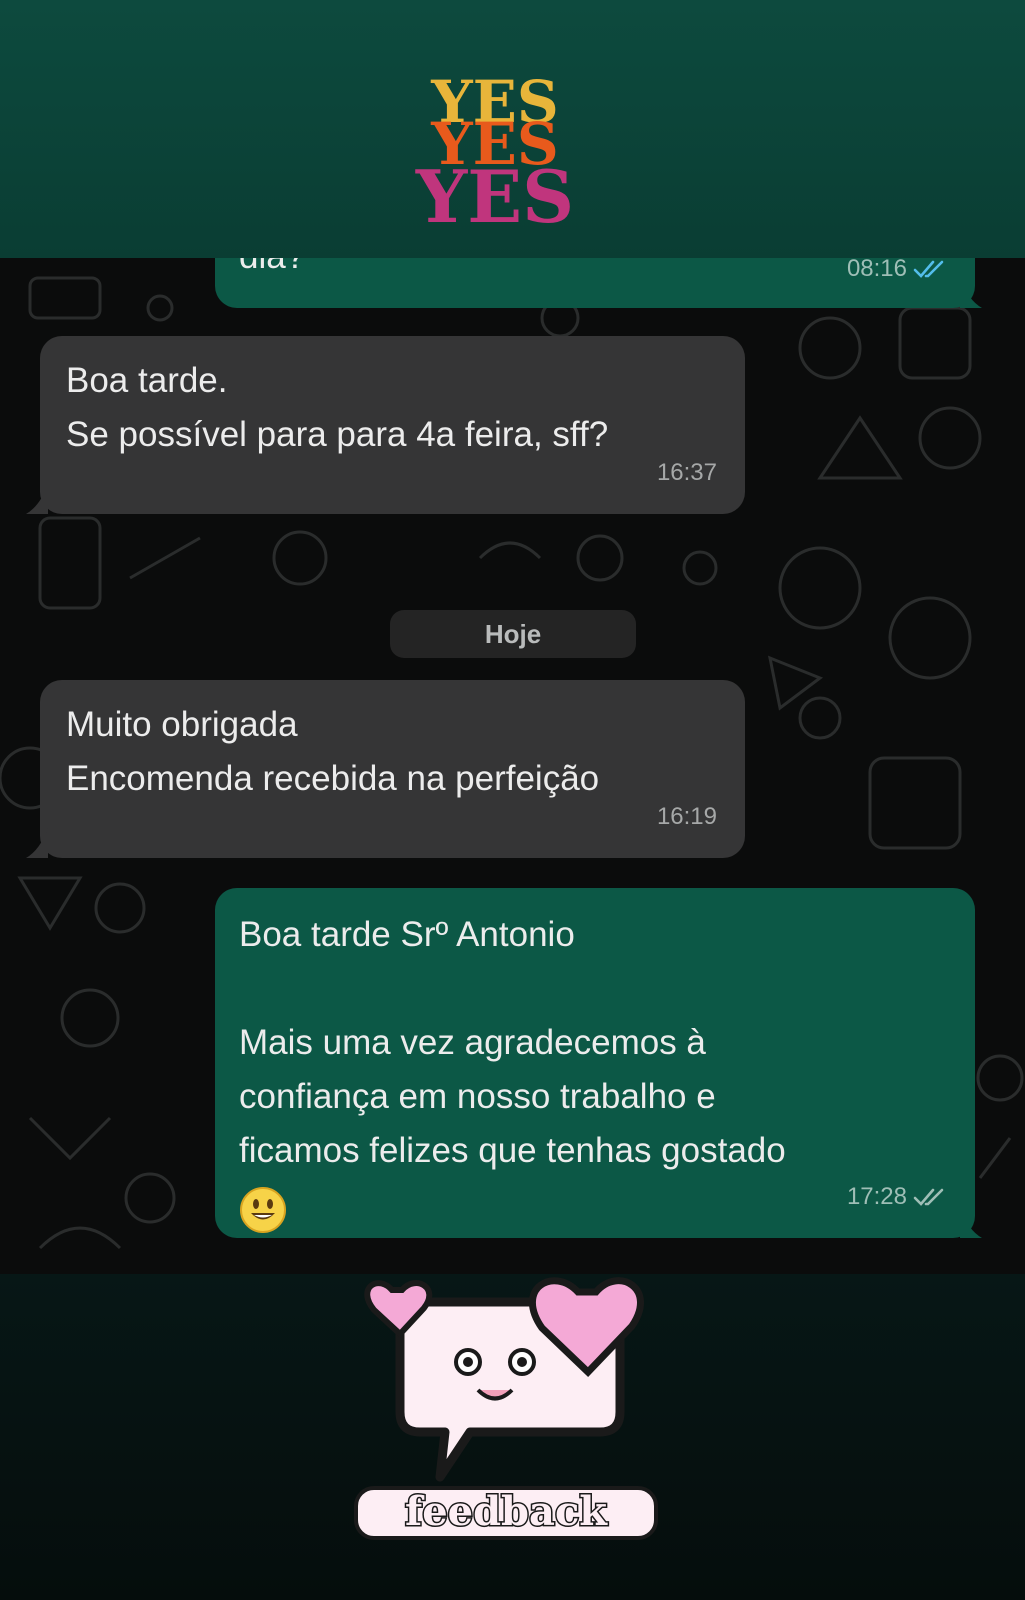 The height and width of the screenshot is (1600, 1025). I want to click on yes-yes-yes-logo: YES YES YES, so click(494, 155).